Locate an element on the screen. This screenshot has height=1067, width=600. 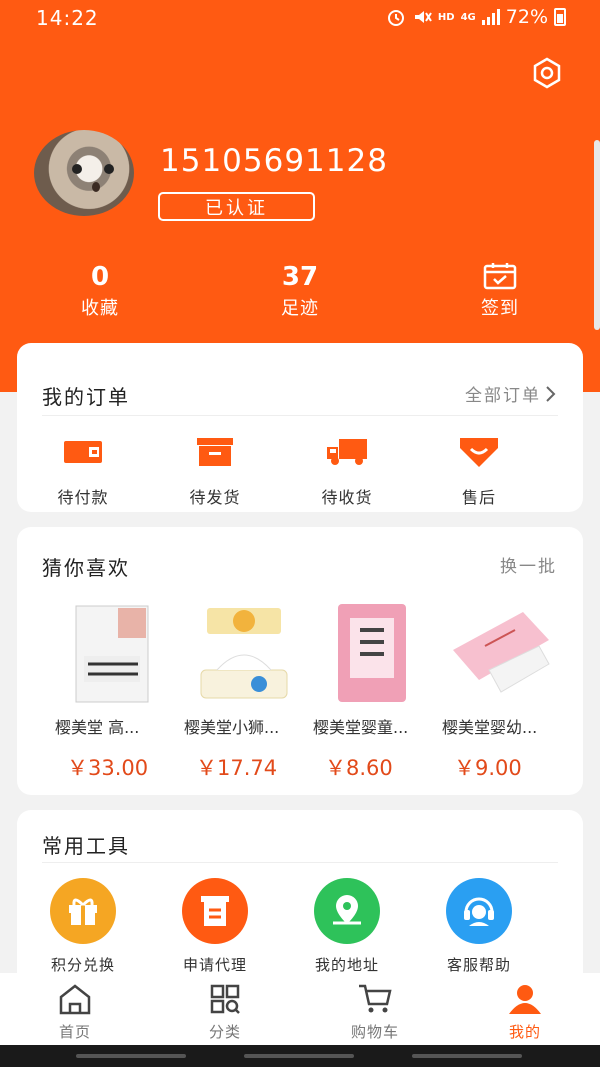
scroll-indicator is located at coordinates (597, 235).